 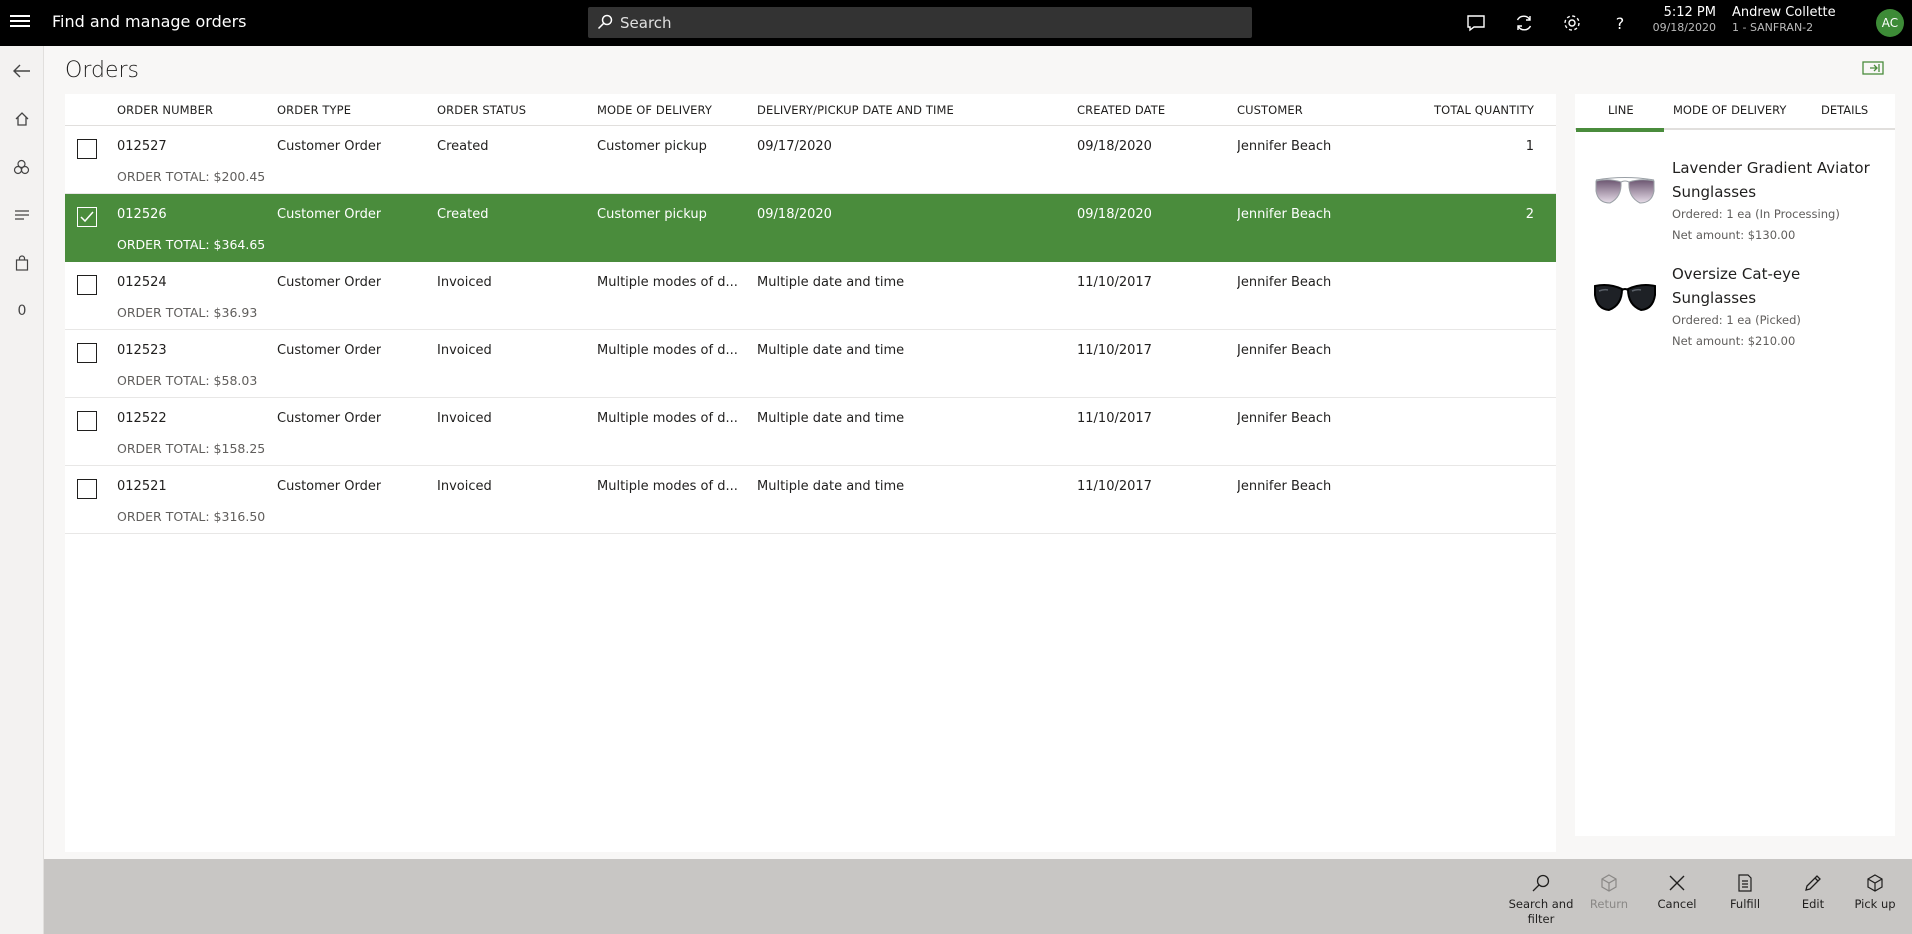 I want to click on order-total: ORDER TOTAL: $36.93, so click(x=187, y=312).